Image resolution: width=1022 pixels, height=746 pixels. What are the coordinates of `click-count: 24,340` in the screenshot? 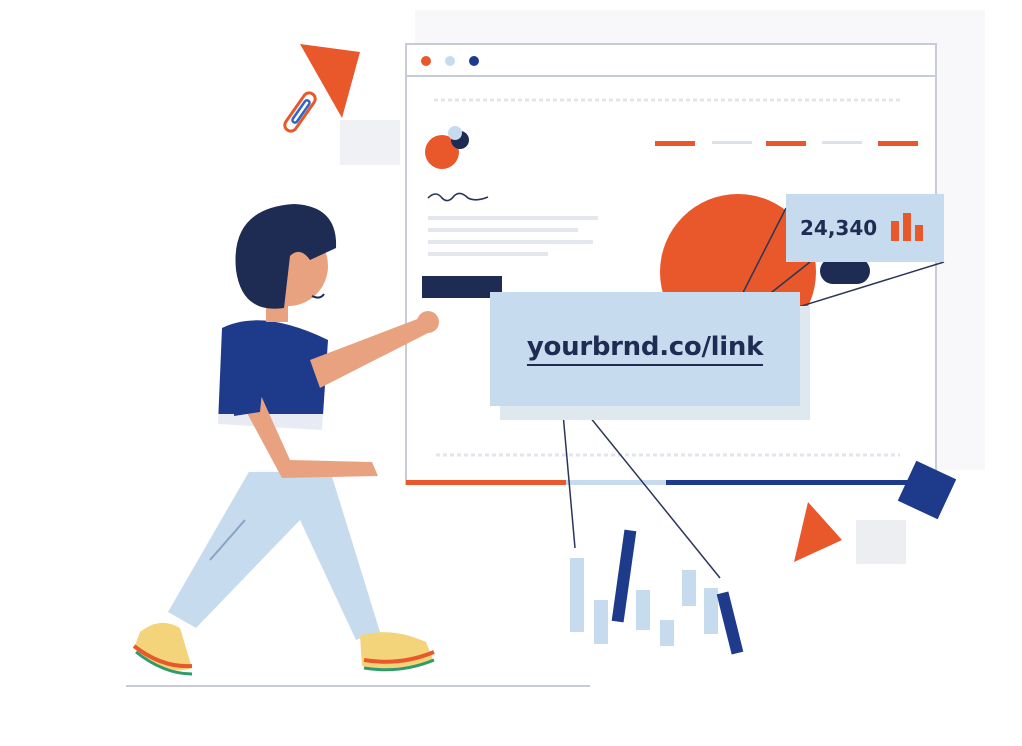 It's located at (839, 228).